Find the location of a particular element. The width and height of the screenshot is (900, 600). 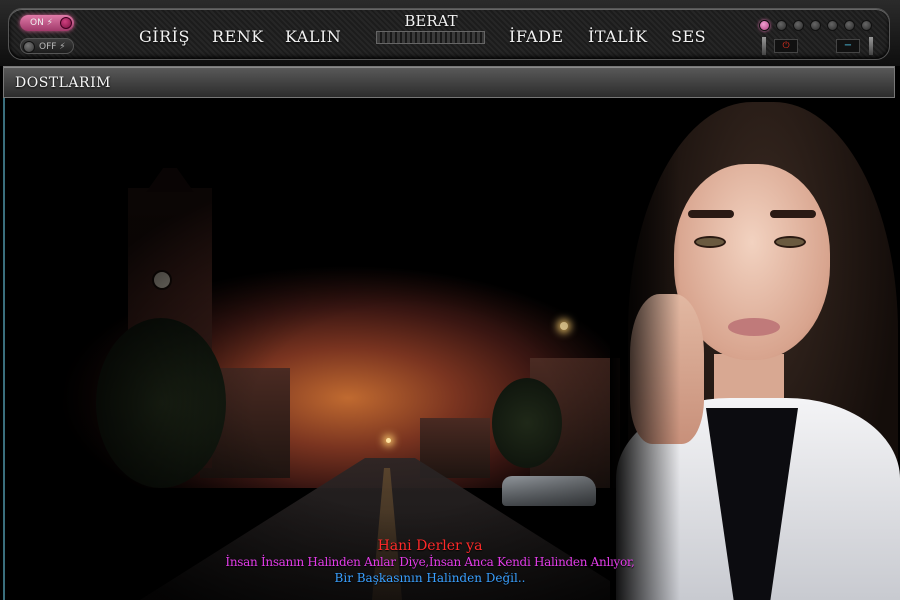

power-button: ⏻ is located at coordinates (786, 46).